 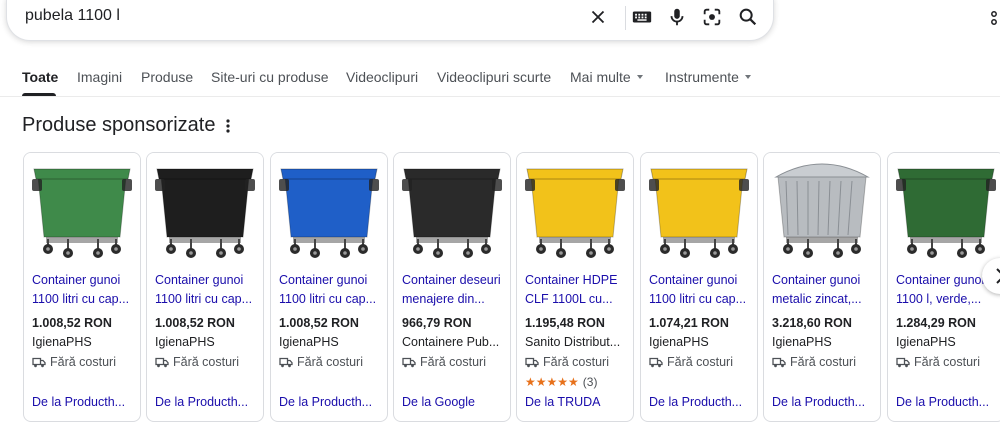 What do you see at coordinates (39, 94) in the screenshot?
I see `active-tab-indicator` at bounding box center [39, 94].